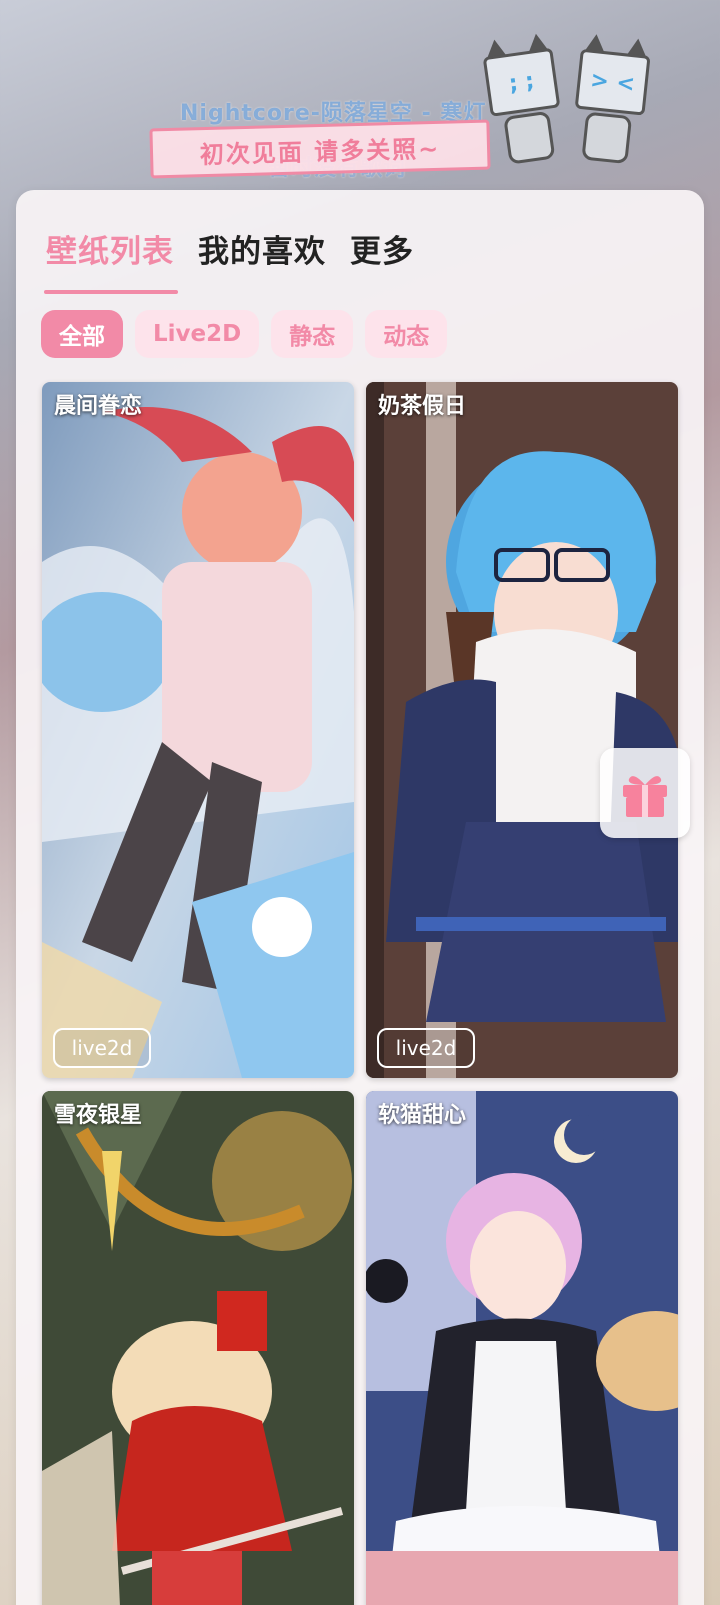 The height and width of the screenshot is (1605, 720). Describe the element at coordinates (422, 1115) in the screenshot. I see `wallpaper-title: 软猫甜心` at that location.